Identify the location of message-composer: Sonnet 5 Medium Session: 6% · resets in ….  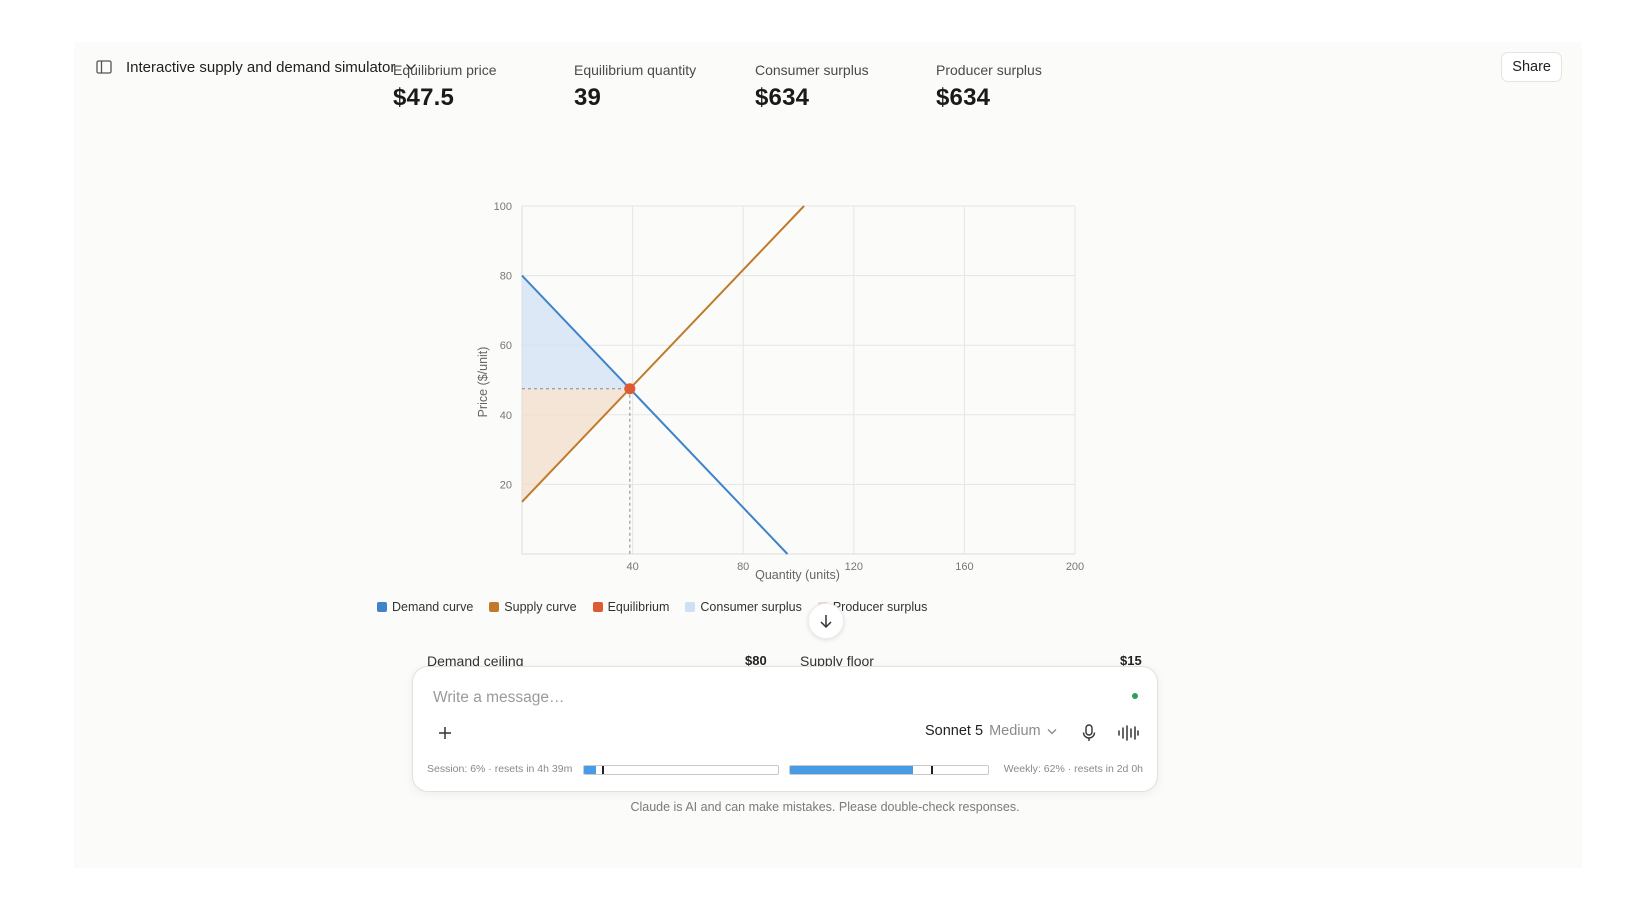
(785, 729).